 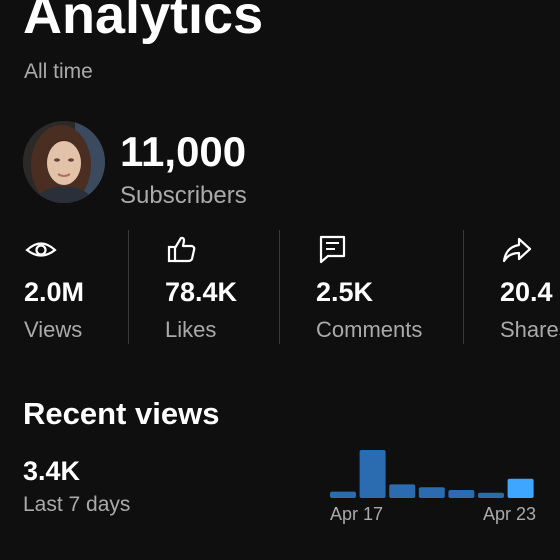 What do you see at coordinates (526, 292) in the screenshot?
I see `stat-value: 20.4` at bounding box center [526, 292].